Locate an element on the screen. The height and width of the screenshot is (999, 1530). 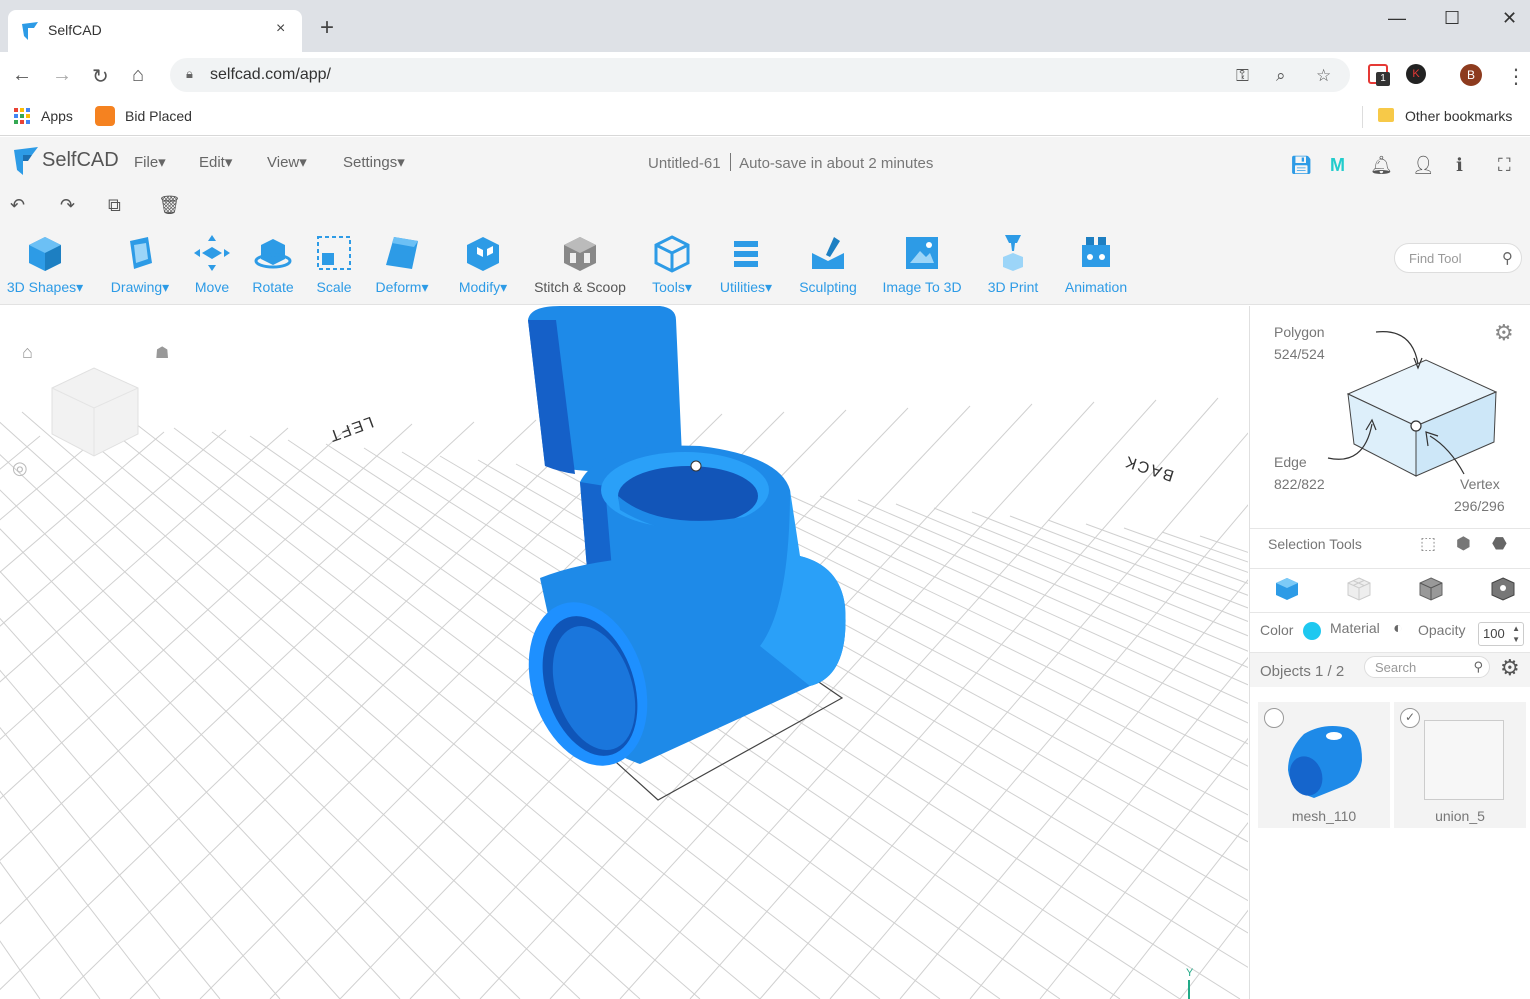
maximize-icon: ☐ is located at coordinates (1452, 18).